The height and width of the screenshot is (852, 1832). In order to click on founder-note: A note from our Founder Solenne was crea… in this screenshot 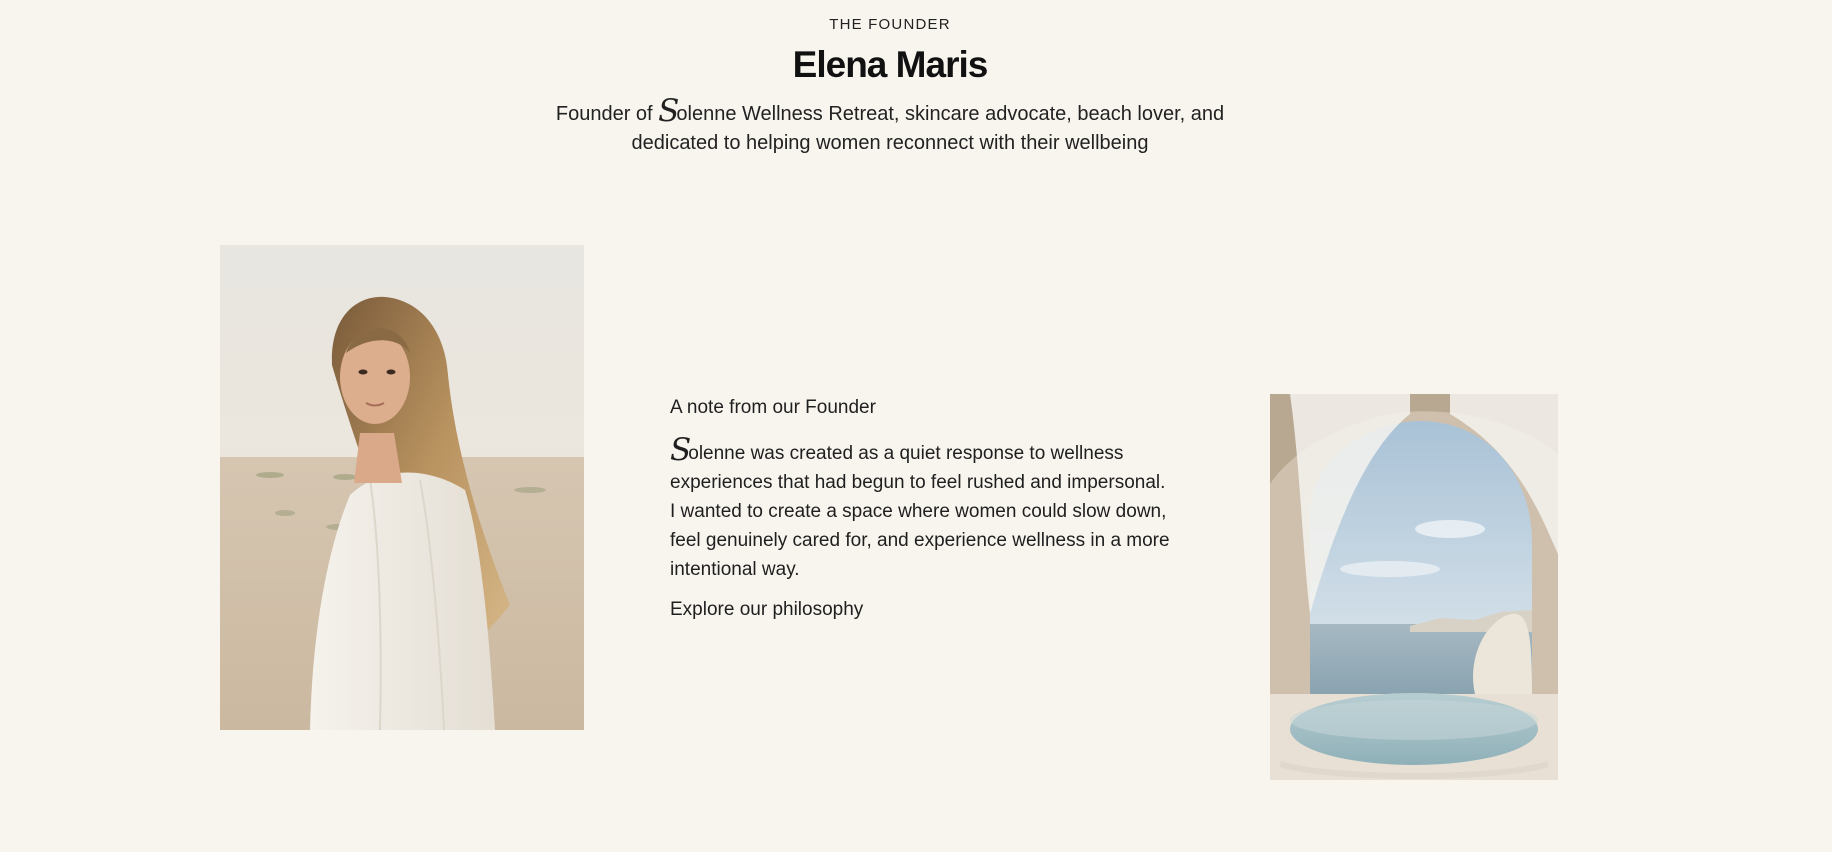, I will do `click(920, 509)`.